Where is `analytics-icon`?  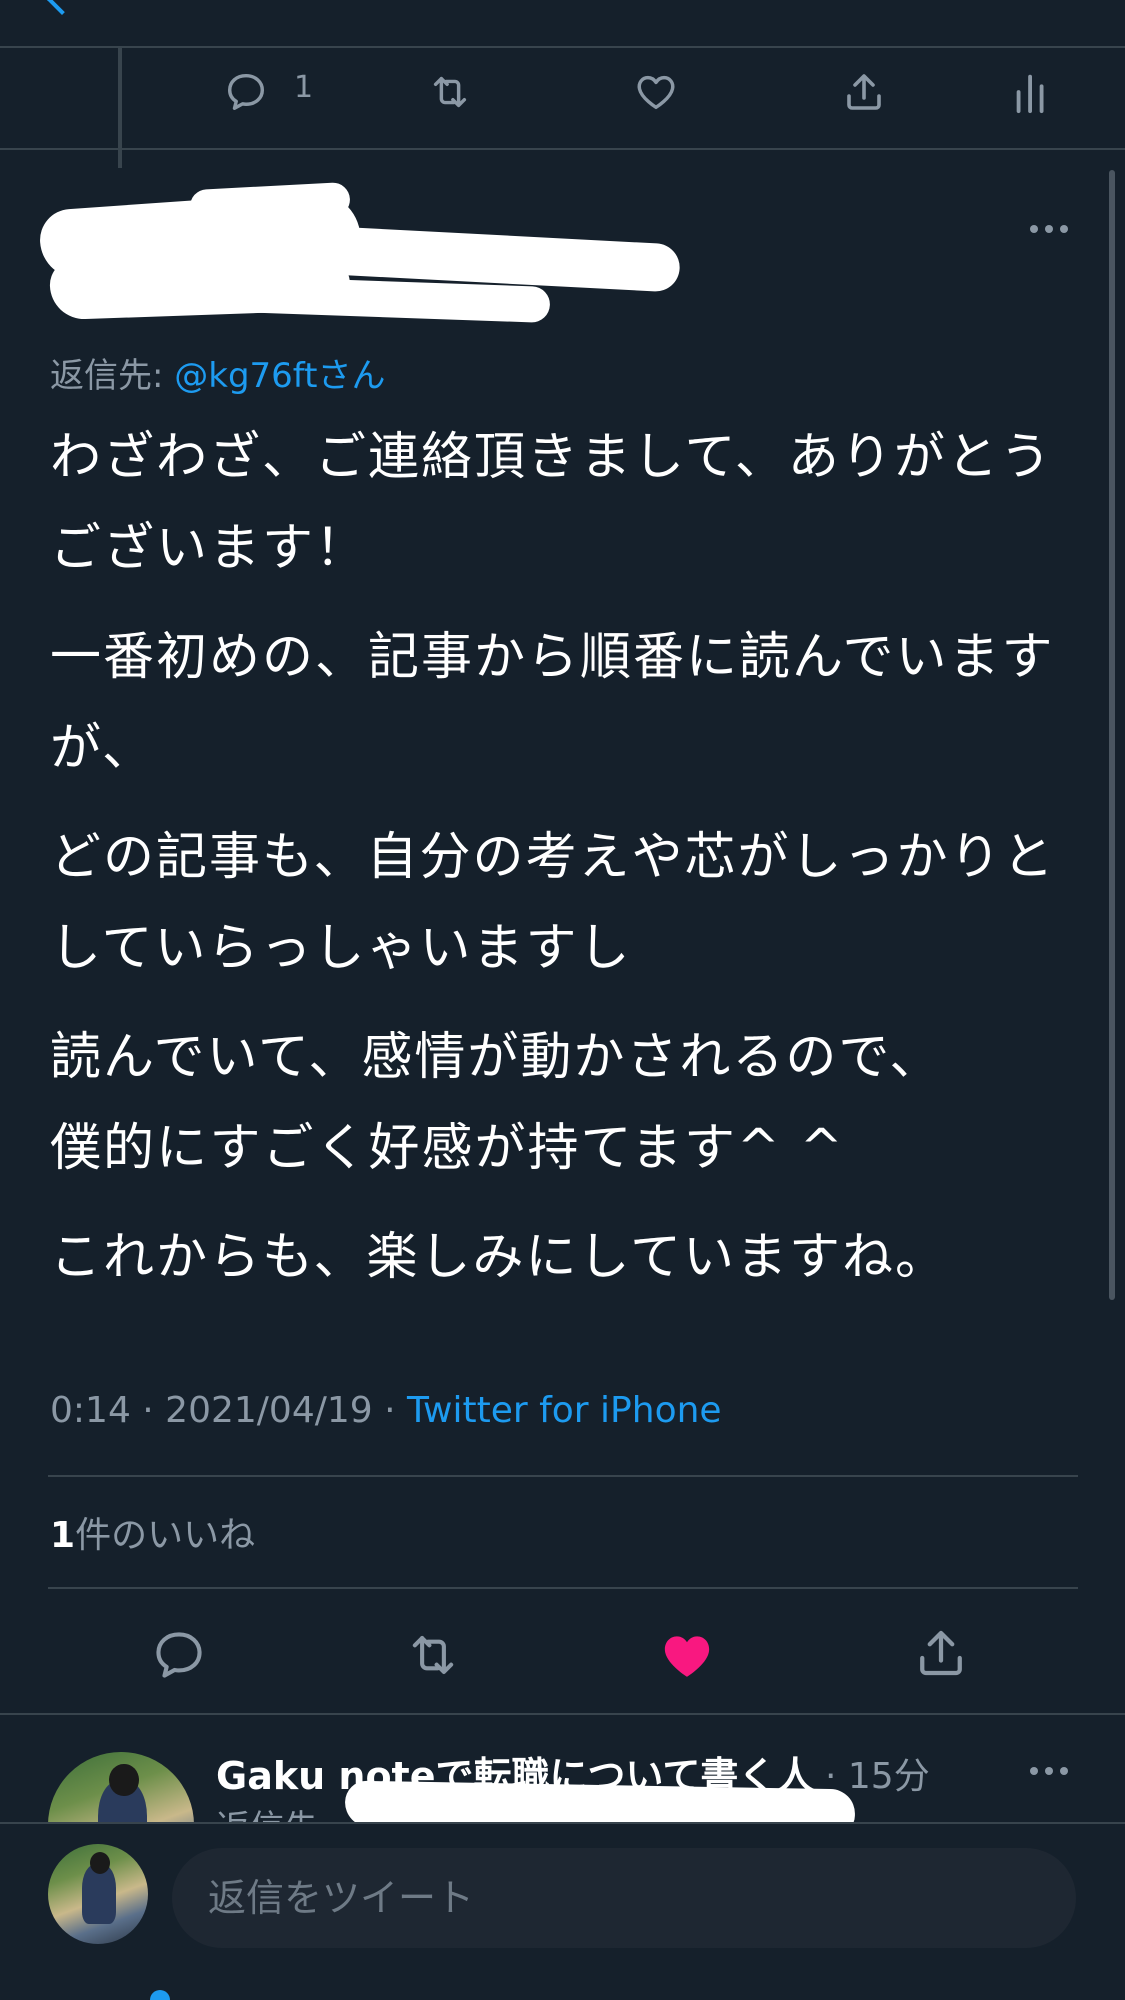 analytics-icon is located at coordinates (1032, 92).